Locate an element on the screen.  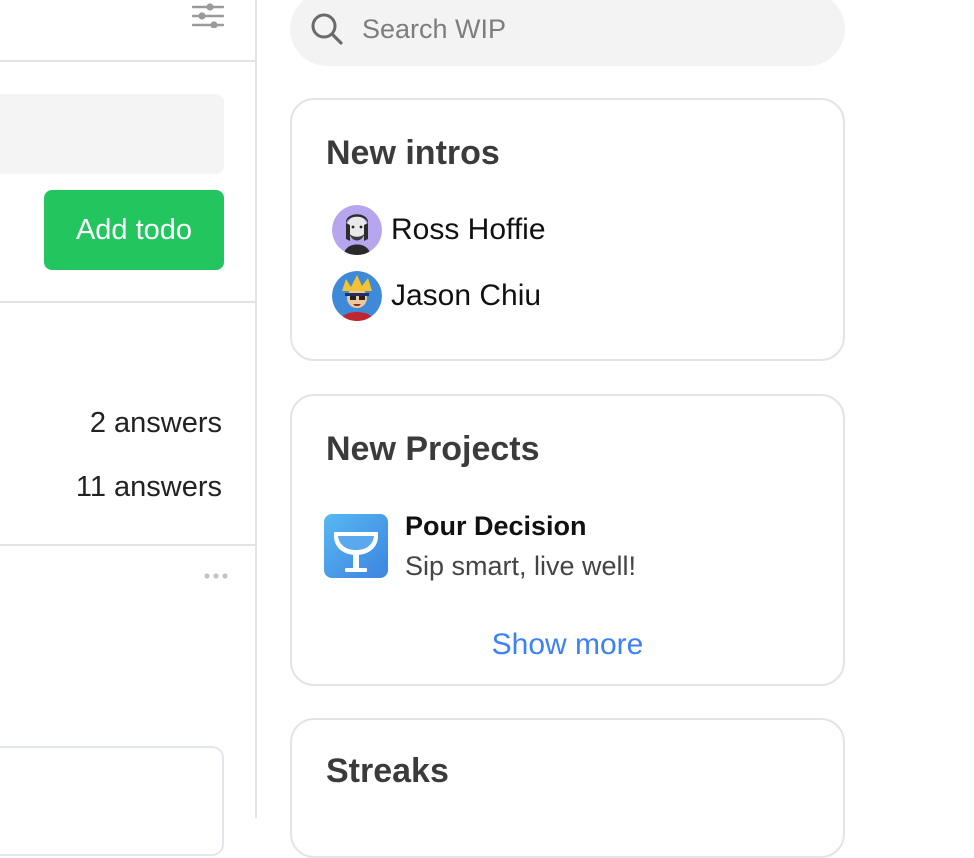
search-icon is located at coordinates (327, 29).